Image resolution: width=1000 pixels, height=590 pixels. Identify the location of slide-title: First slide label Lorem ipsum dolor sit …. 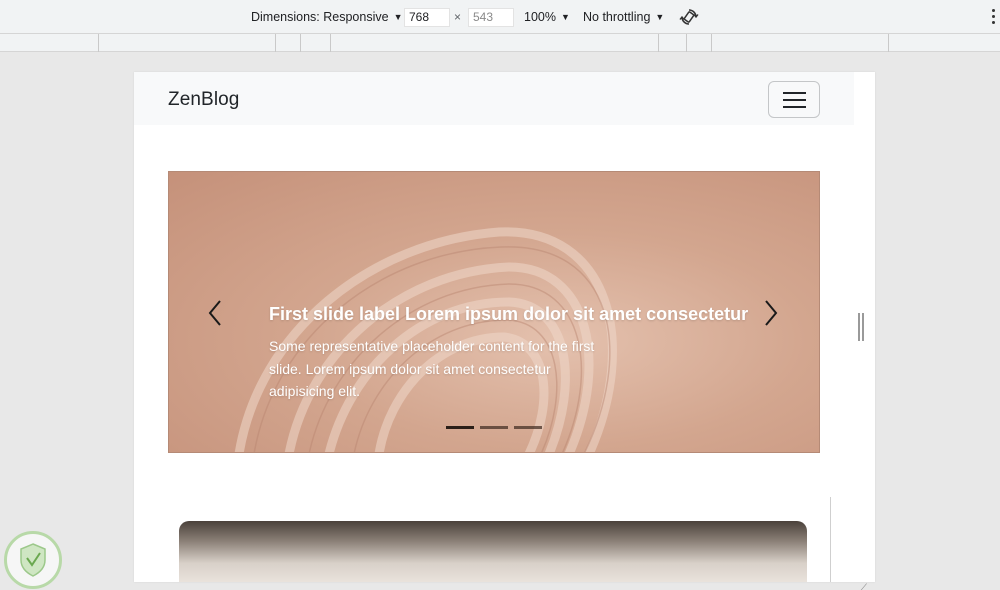
(509, 314).